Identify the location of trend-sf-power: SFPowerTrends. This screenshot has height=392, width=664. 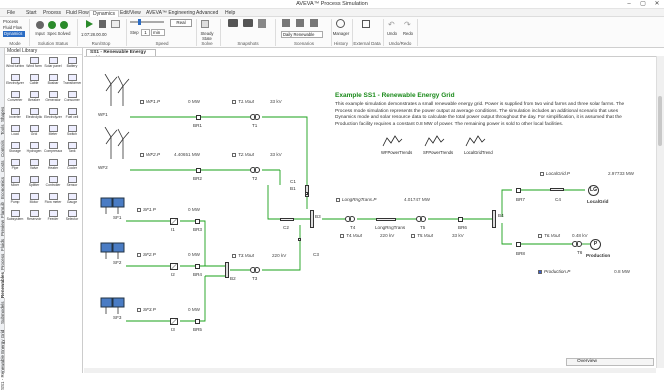
(443, 144).